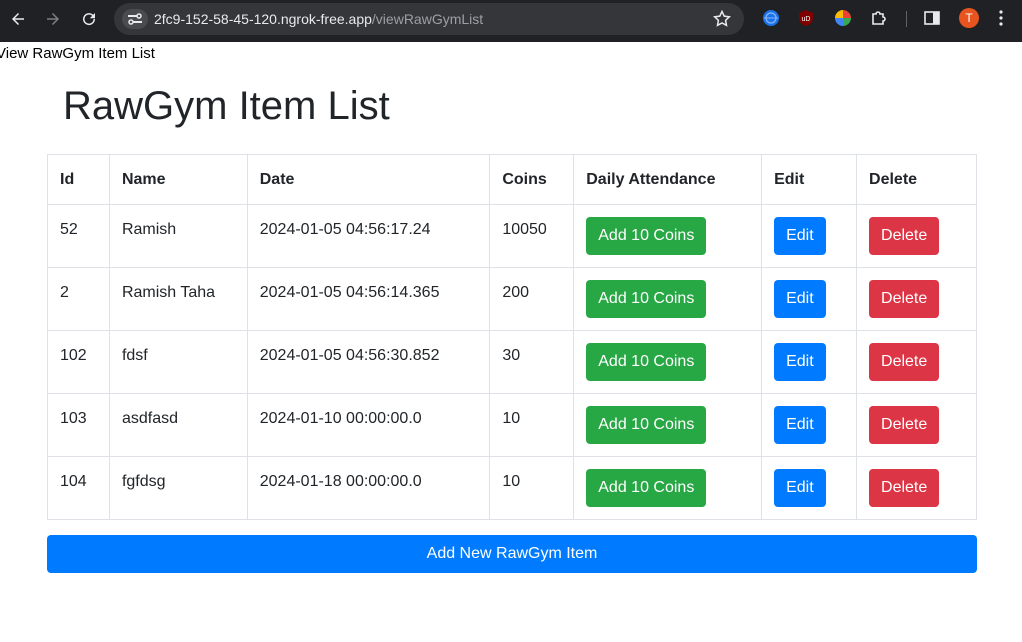  I want to click on cell-name: Ramish Taha, so click(178, 299).